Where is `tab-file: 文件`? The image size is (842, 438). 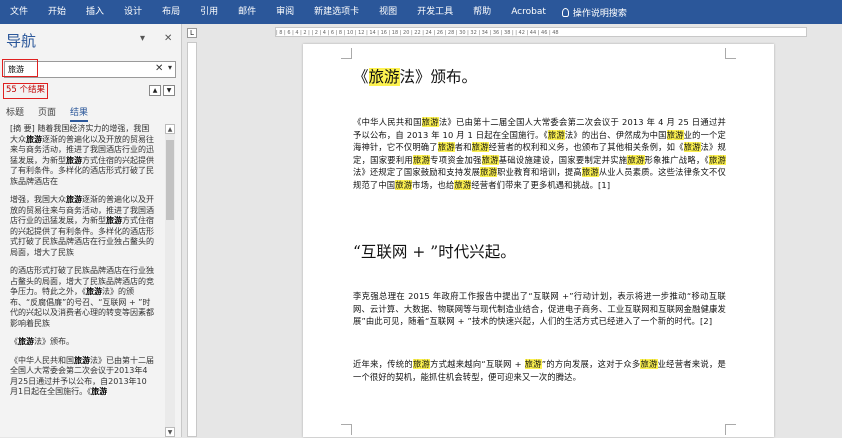
tab-file: 文件 is located at coordinates (19, 12).